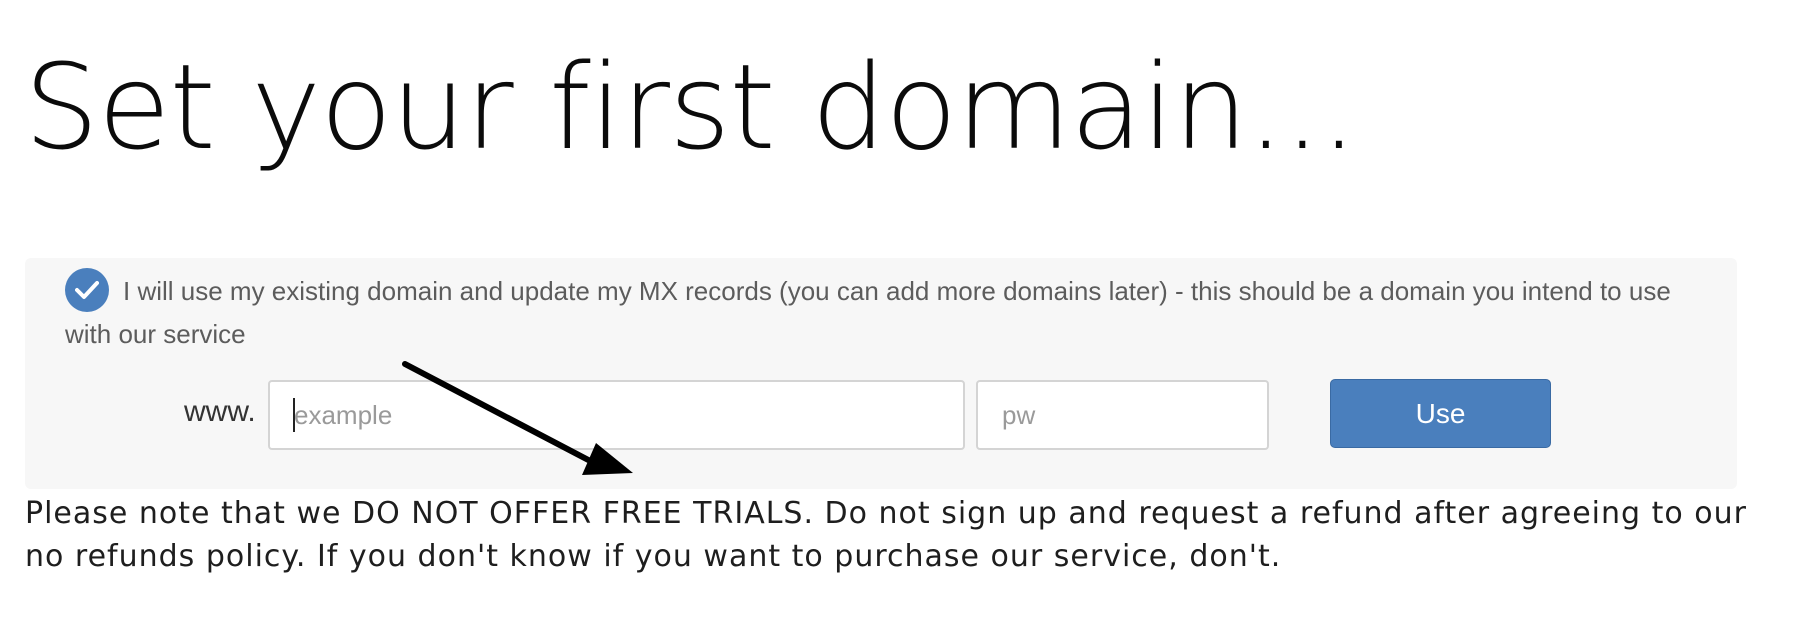 The image size is (1793, 617). I want to click on domain-name-input, so click(616, 415).